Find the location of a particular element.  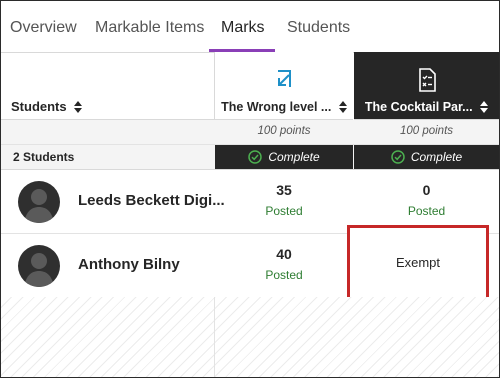

tab-markable-items: Markable Items is located at coordinates (149, 28).